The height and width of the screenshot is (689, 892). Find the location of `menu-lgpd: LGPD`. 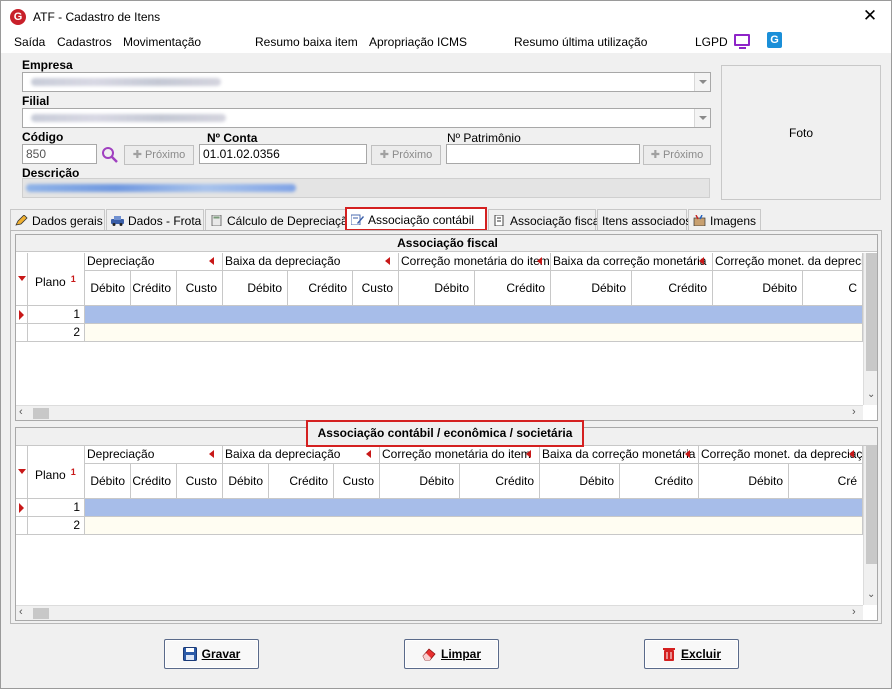

menu-lgpd: LGPD is located at coordinates (711, 42).